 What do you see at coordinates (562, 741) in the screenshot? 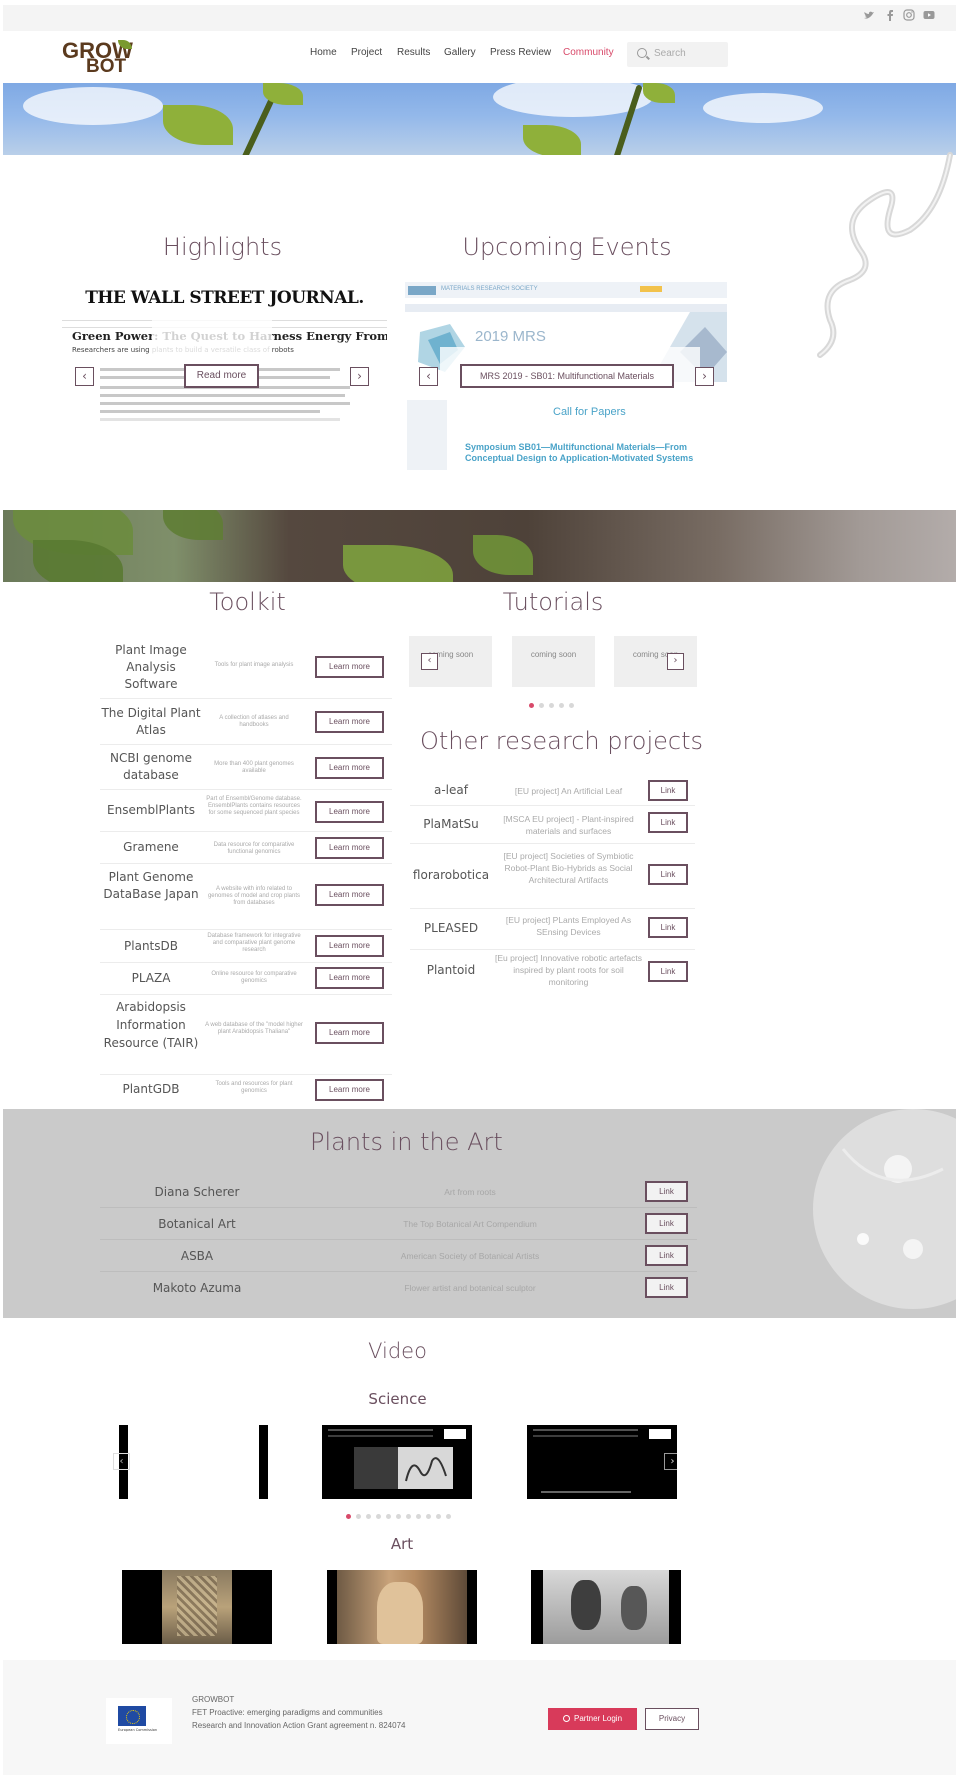
I see `other-research-title: Other research projects` at bounding box center [562, 741].